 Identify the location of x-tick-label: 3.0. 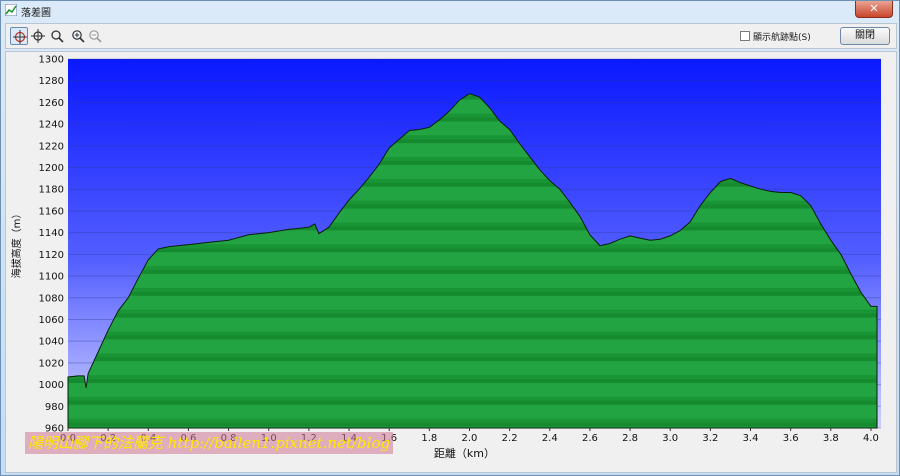
(670, 438).